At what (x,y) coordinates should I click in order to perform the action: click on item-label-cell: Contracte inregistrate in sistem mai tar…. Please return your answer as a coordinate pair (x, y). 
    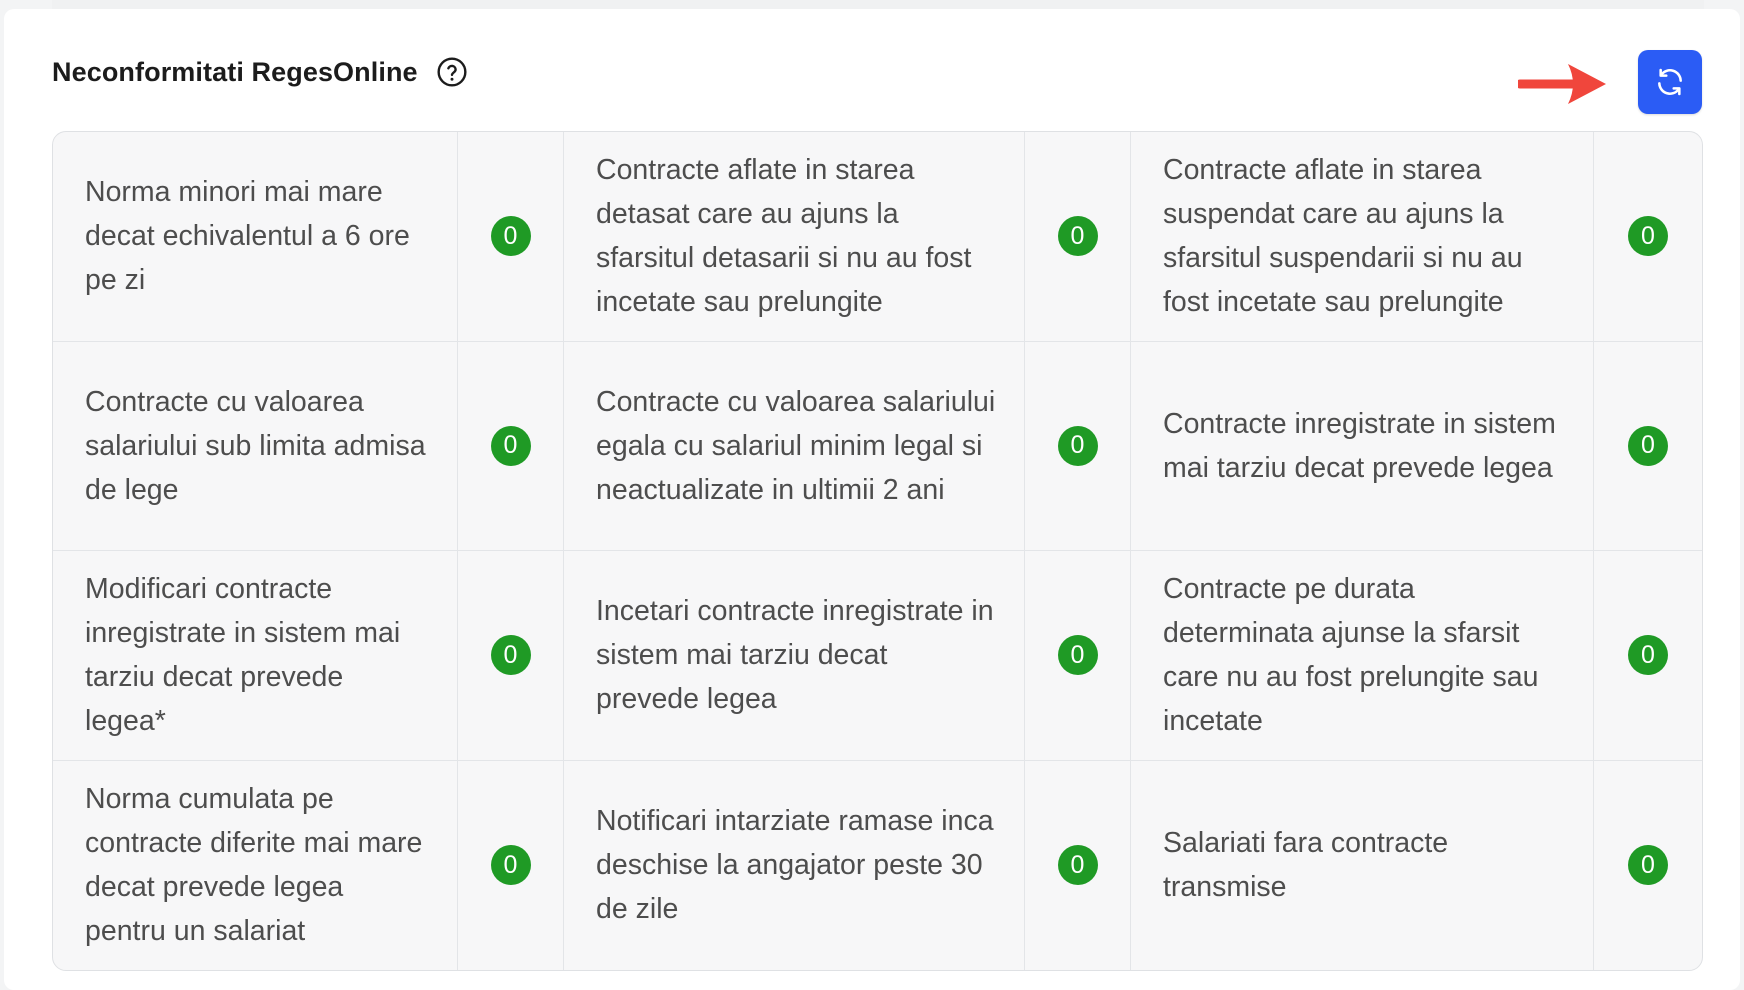
    Looking at the image, I should click on (1362, 446).